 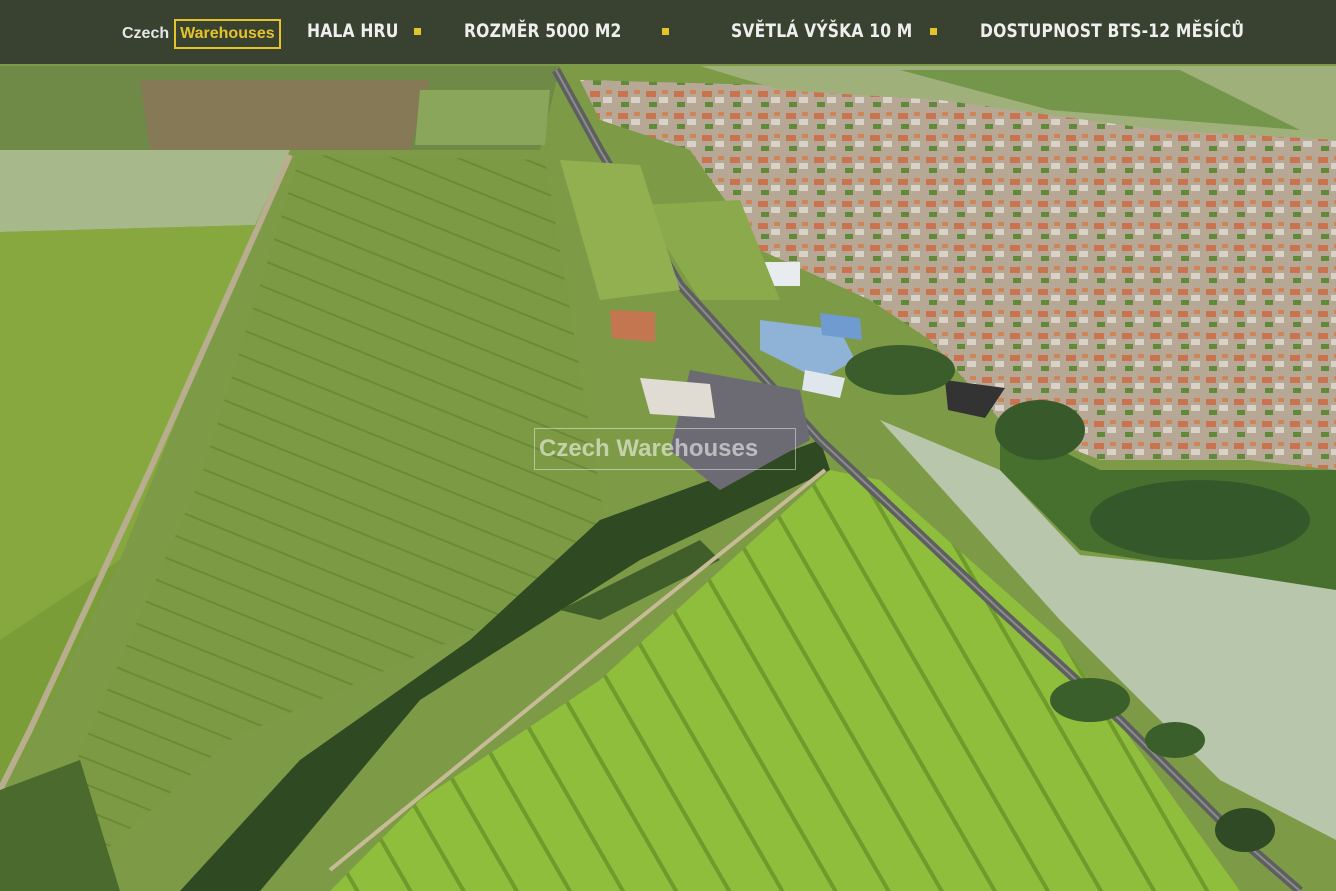 I want to click on nav-item-clear-height: SVĚTLÁ VÝŠKA 10 M, so click(x=821, y=31).